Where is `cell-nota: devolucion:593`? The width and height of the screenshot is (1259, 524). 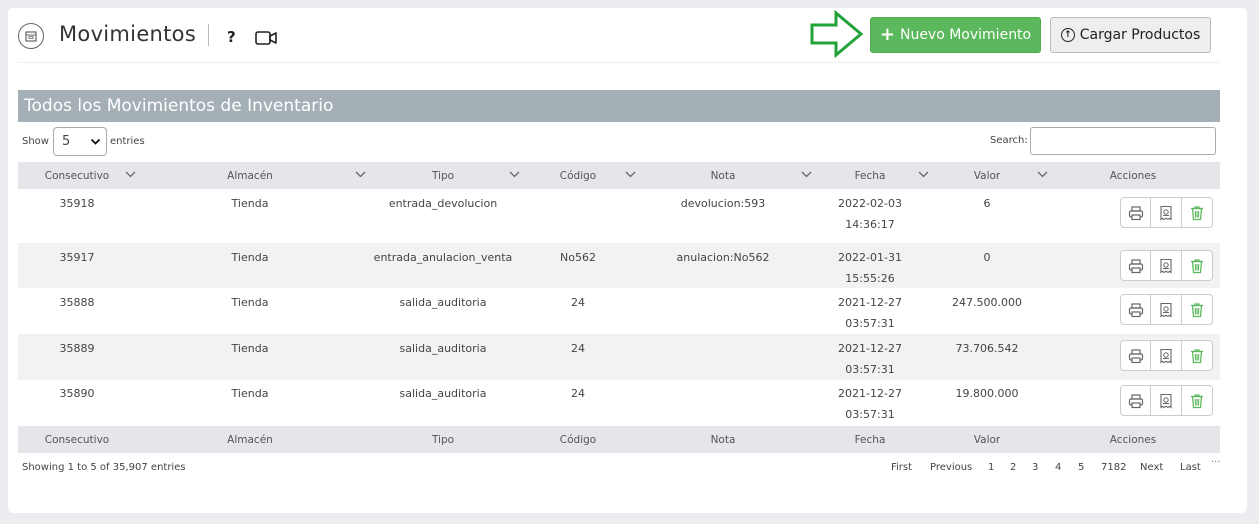 cell-nota: devolucion:593 is located at coordinates (723, 203).